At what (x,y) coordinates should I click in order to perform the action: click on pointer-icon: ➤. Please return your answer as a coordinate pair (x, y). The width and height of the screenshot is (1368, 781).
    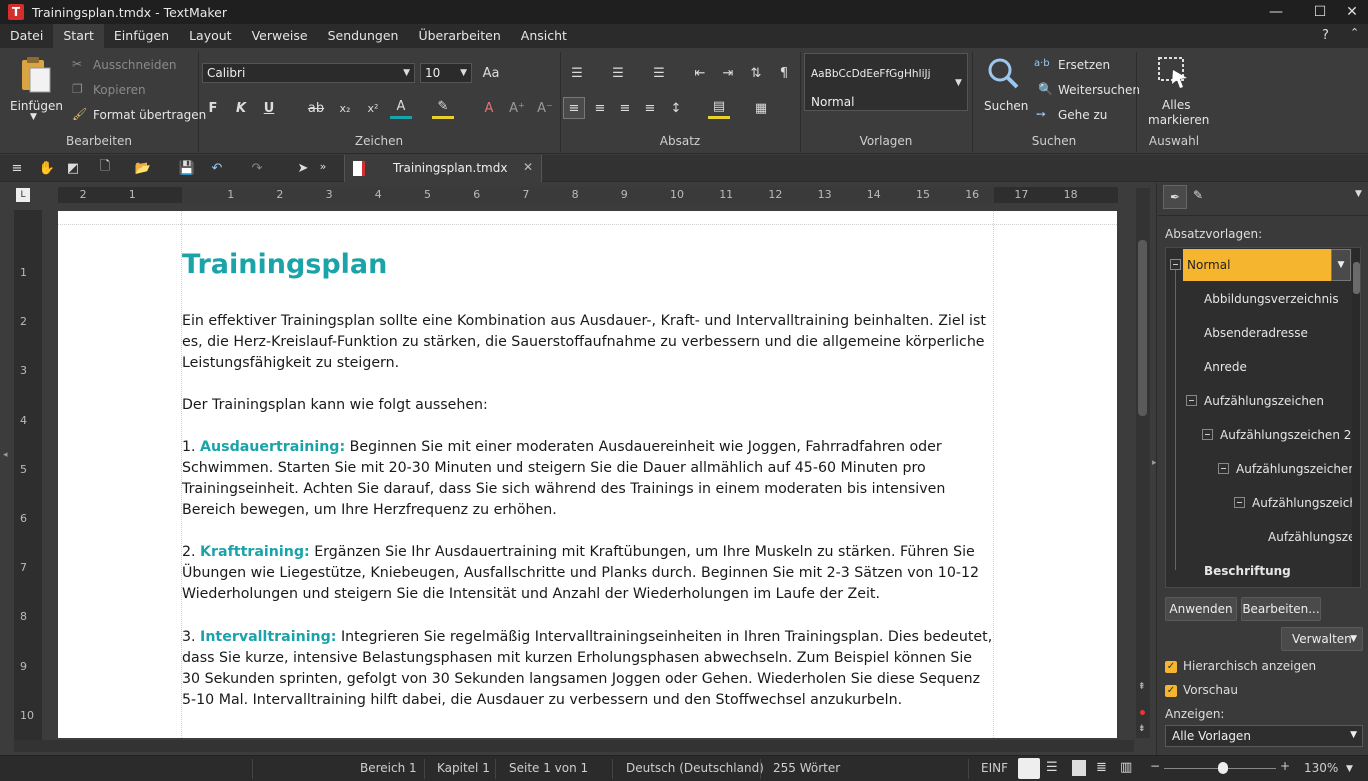
    Looking at the image, I should click on (303, 168).